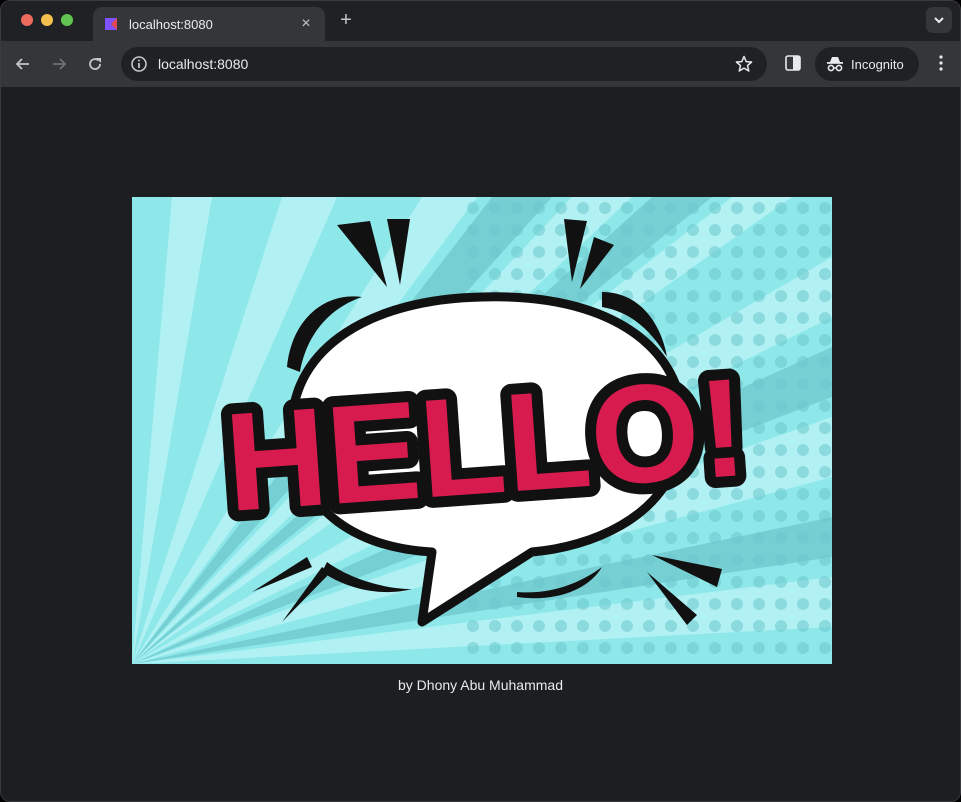  I want to click on tab-close-icon: ×, so click(306, 24).